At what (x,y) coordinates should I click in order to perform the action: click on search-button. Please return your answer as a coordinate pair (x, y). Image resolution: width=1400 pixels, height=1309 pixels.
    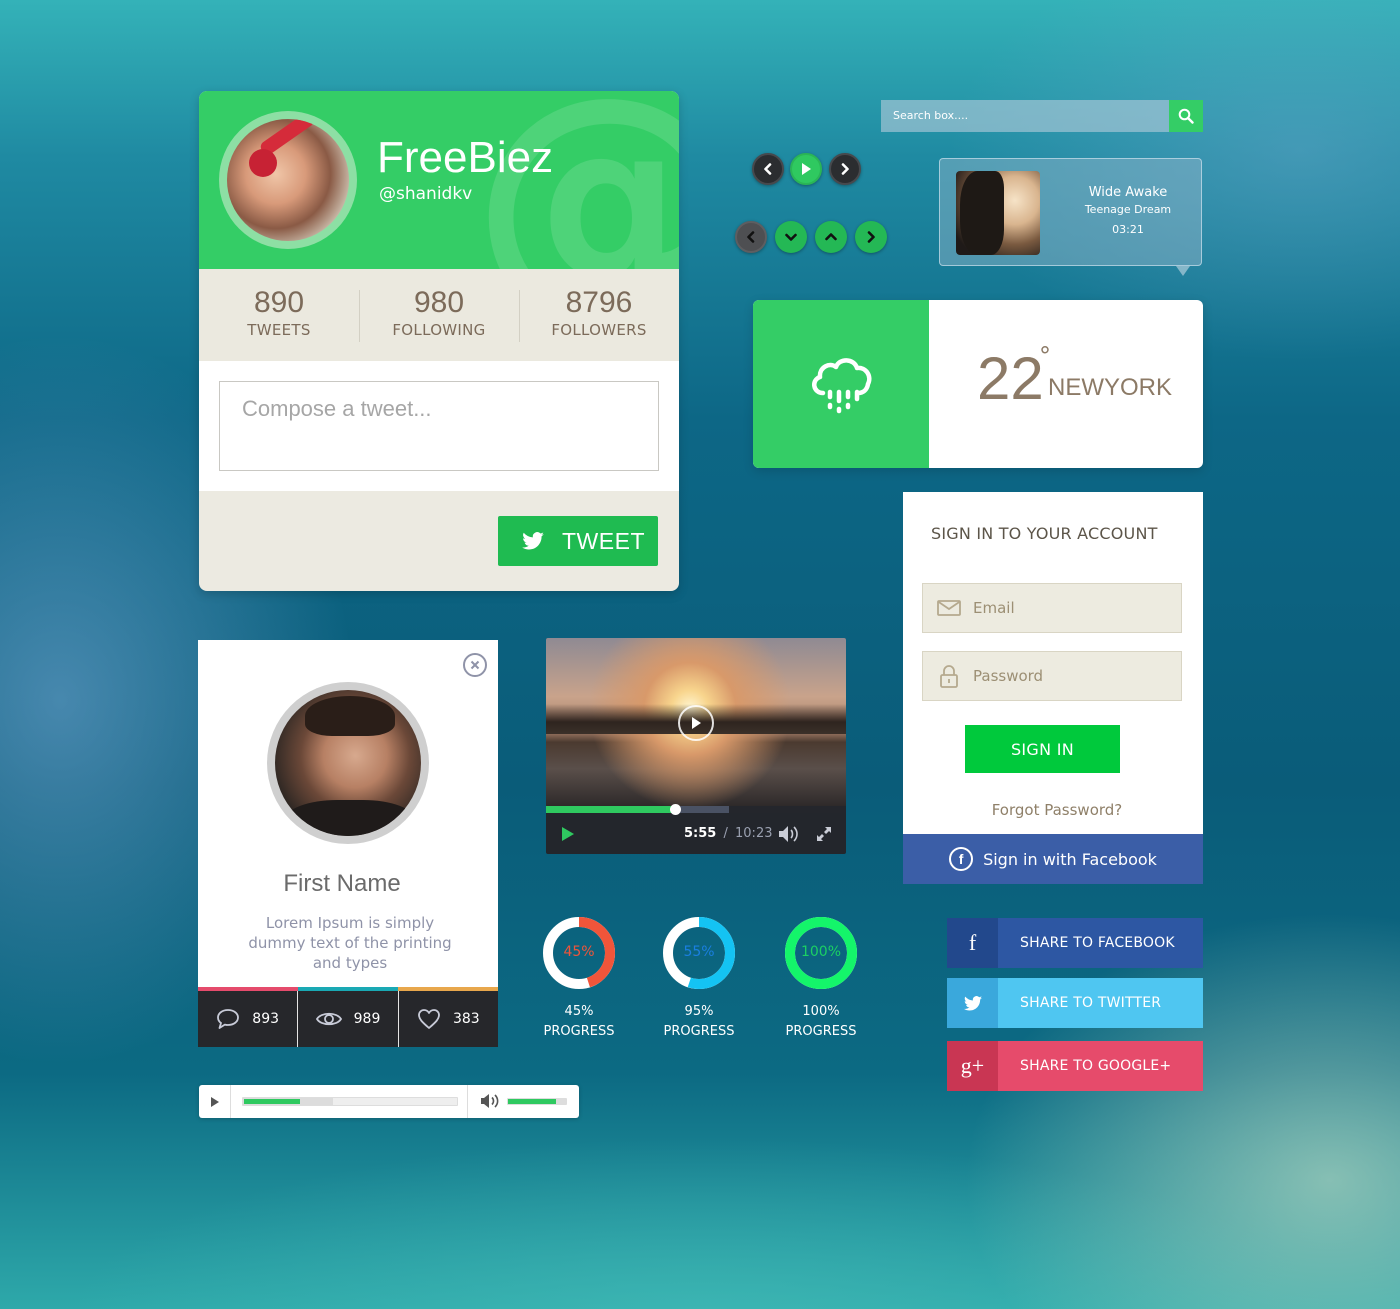
    Looking at the image, I should click on (1186, 116).